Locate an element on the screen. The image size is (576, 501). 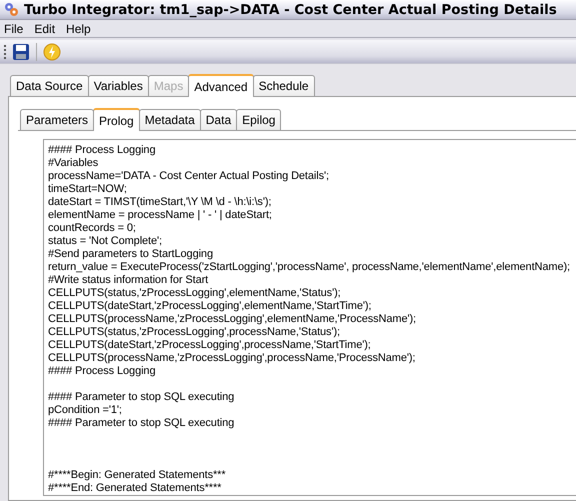
menu-item: File is located at coordinates (14, 29).